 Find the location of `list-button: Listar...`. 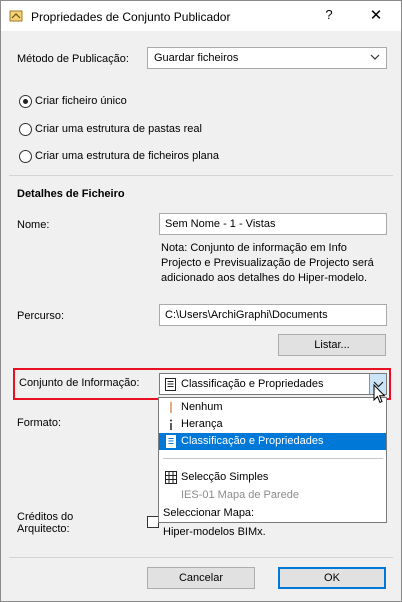

list-button: Listar... is located at coordinates (332, 345).